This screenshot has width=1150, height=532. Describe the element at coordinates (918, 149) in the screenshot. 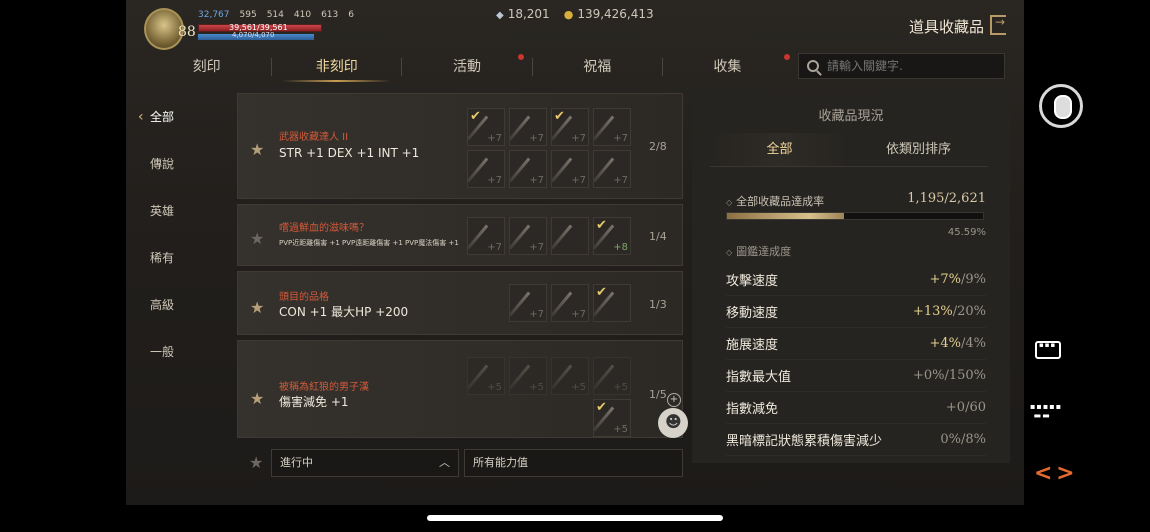

I see `tab-by-category: 依類別排序` at that location.